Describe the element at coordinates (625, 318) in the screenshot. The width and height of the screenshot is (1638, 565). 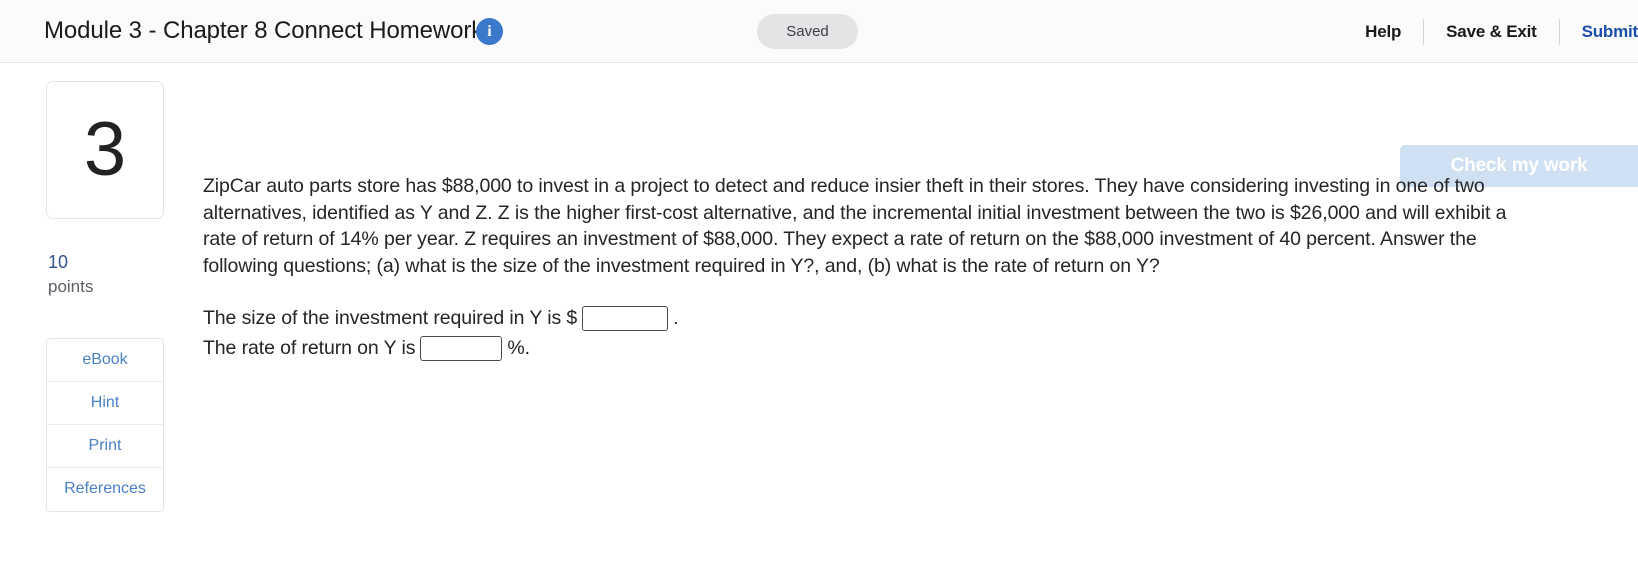
I see `investment-amount-input` at that location.